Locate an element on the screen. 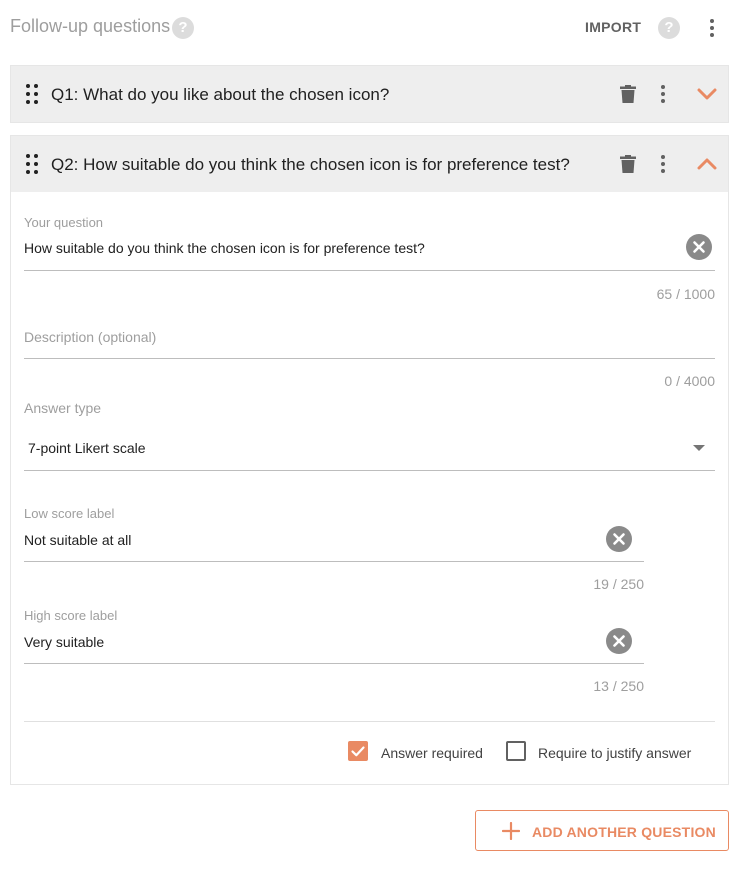  add-question-button: ADD ANOTHER QUESTION is located at coordinates (602, 830).